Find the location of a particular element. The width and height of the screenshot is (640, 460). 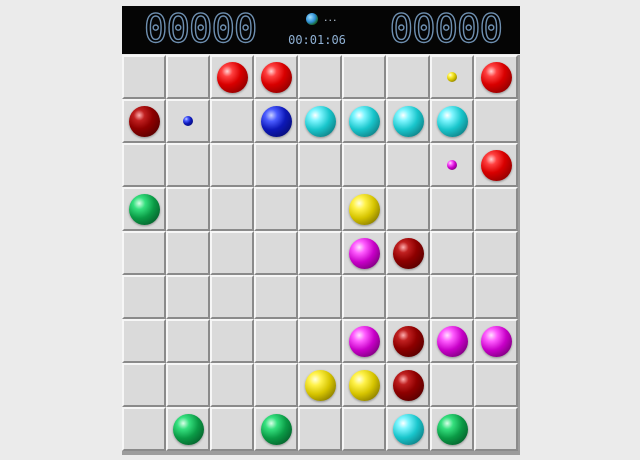

board-cell-r5-c8 is located at coordinates (452, 253).